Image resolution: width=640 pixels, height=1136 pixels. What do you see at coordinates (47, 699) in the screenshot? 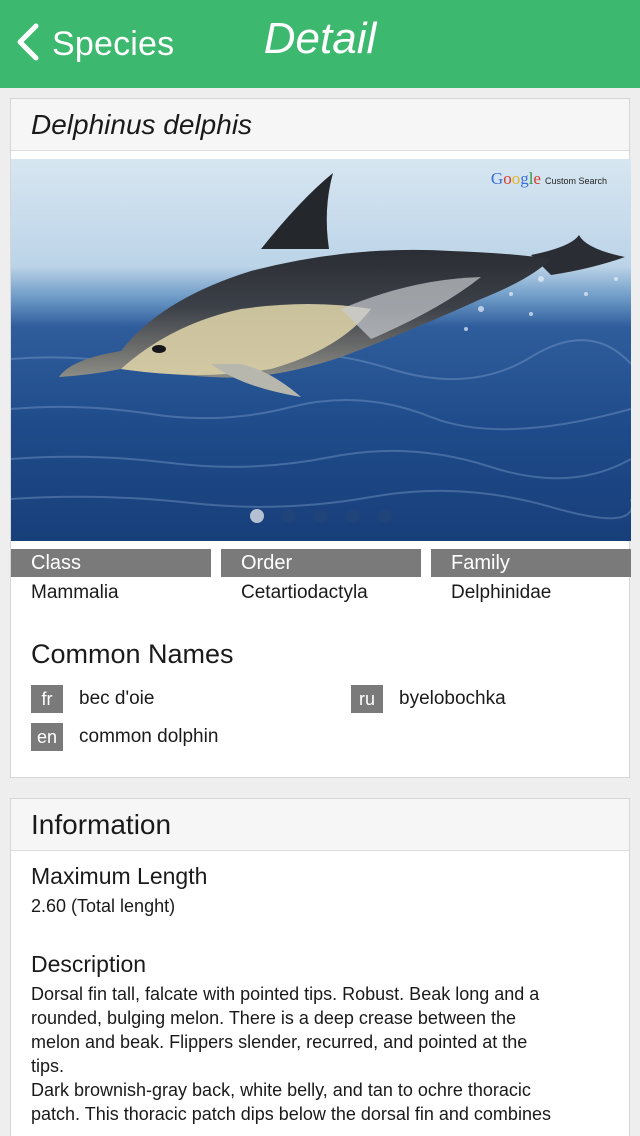
I see `language-tag: fr` at bounding box center [47, 699].